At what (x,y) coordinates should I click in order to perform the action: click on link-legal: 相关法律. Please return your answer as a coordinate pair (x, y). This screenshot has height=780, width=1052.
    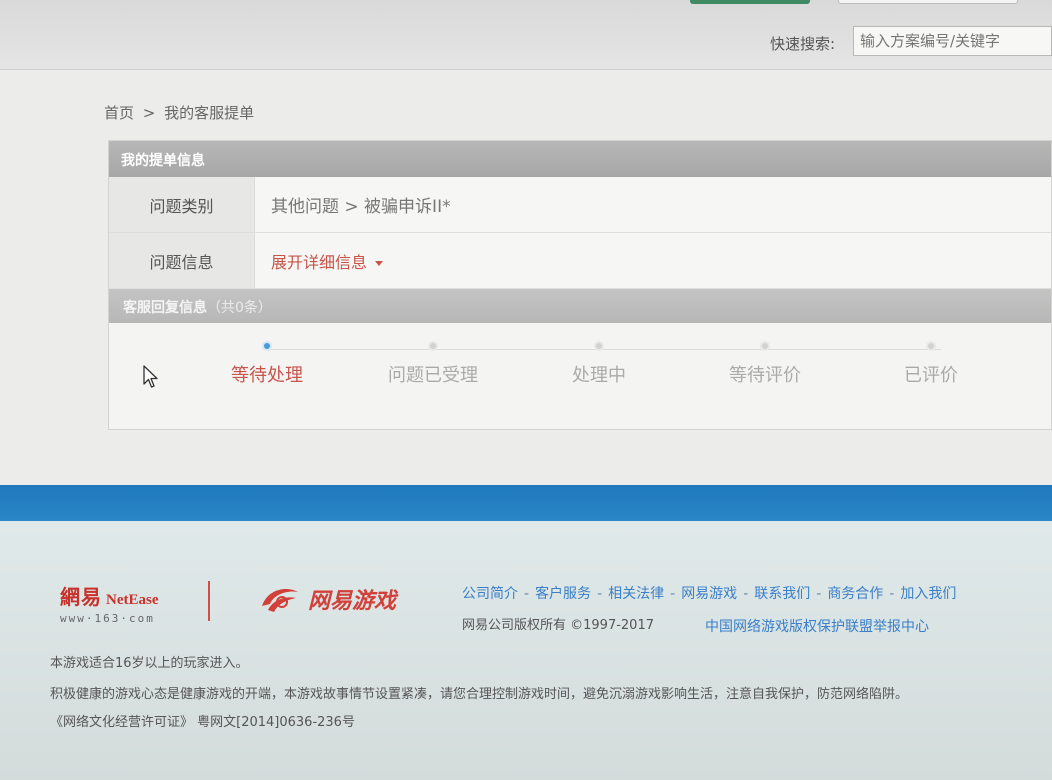
    Looking at the image, I should click on (636, 594).